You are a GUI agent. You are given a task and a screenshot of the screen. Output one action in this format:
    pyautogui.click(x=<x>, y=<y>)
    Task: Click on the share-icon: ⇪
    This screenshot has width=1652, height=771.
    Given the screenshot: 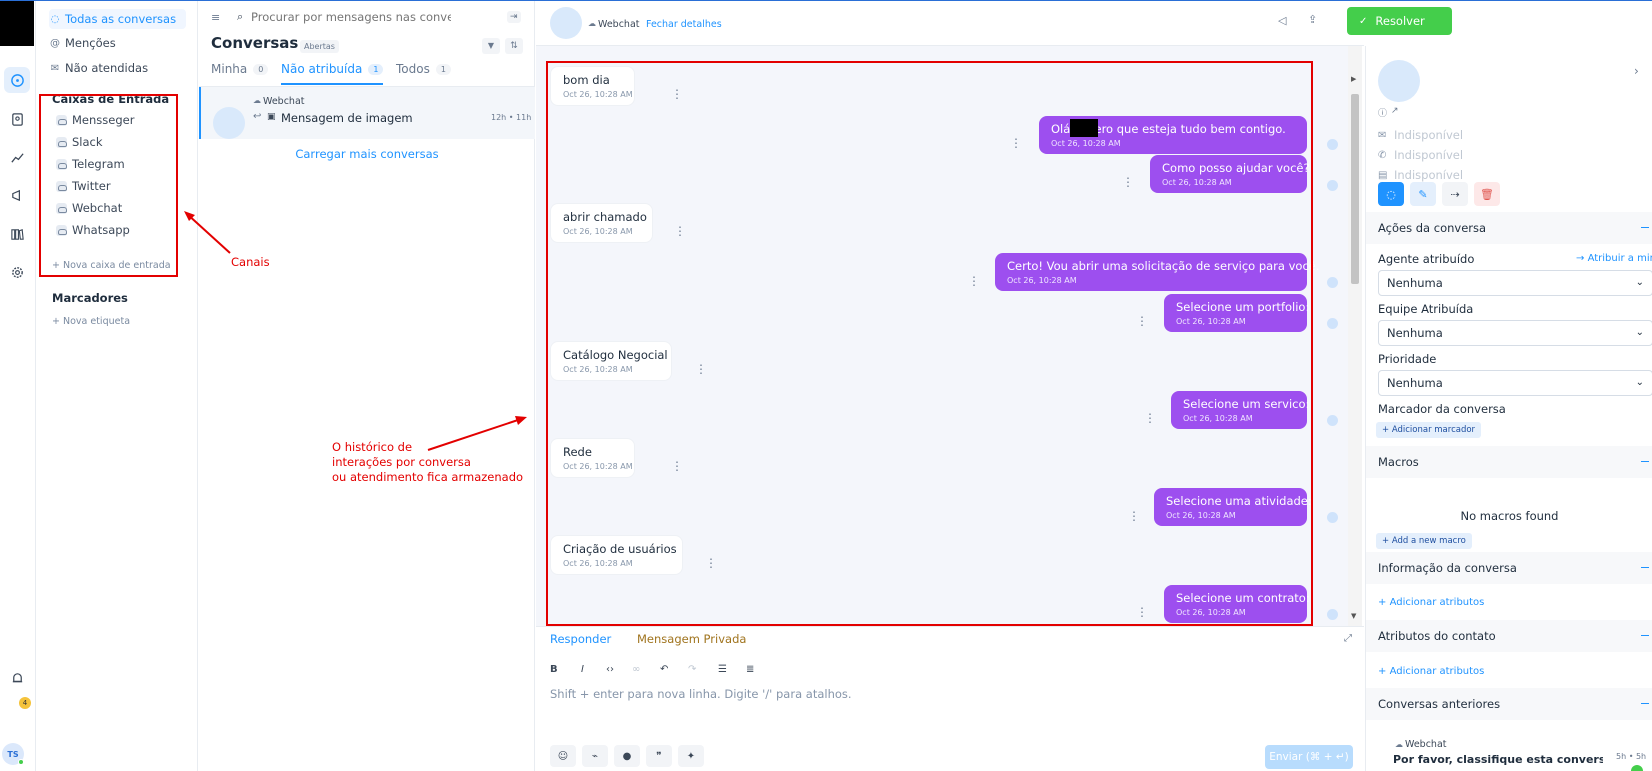 What is the action you would take?
    pyautogui.click(x=1312, y=19)
    